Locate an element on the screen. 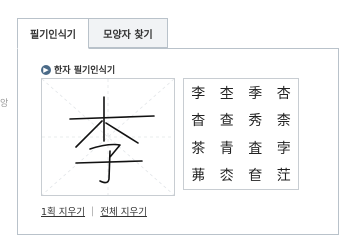 This screenshot has width=340, height=243. candidate-char: 杢 is located at coordinates (227, 93).